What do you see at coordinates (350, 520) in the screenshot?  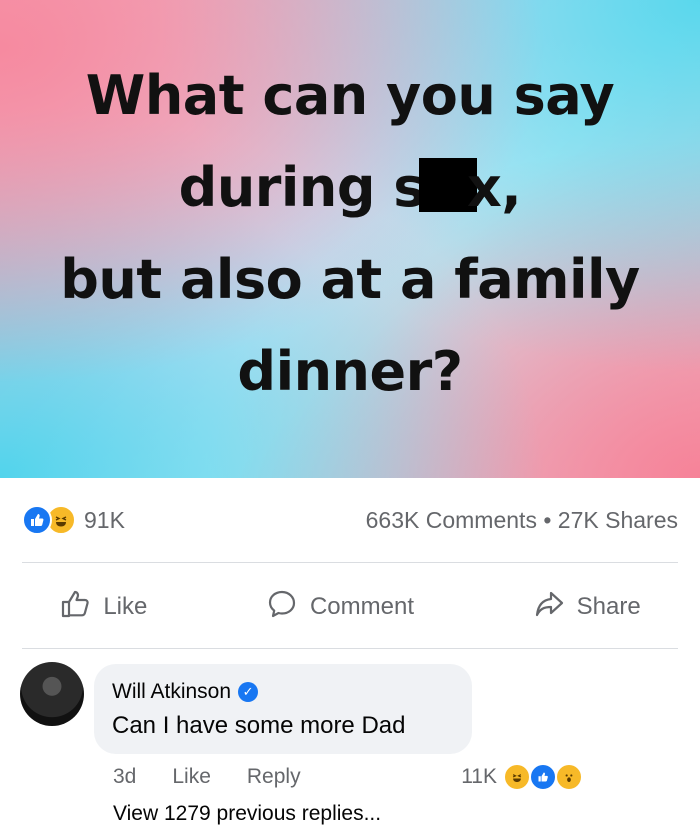 I see `post-stats: 91K 663K Comments • 27K Shares` at bounding box center [350, 520].